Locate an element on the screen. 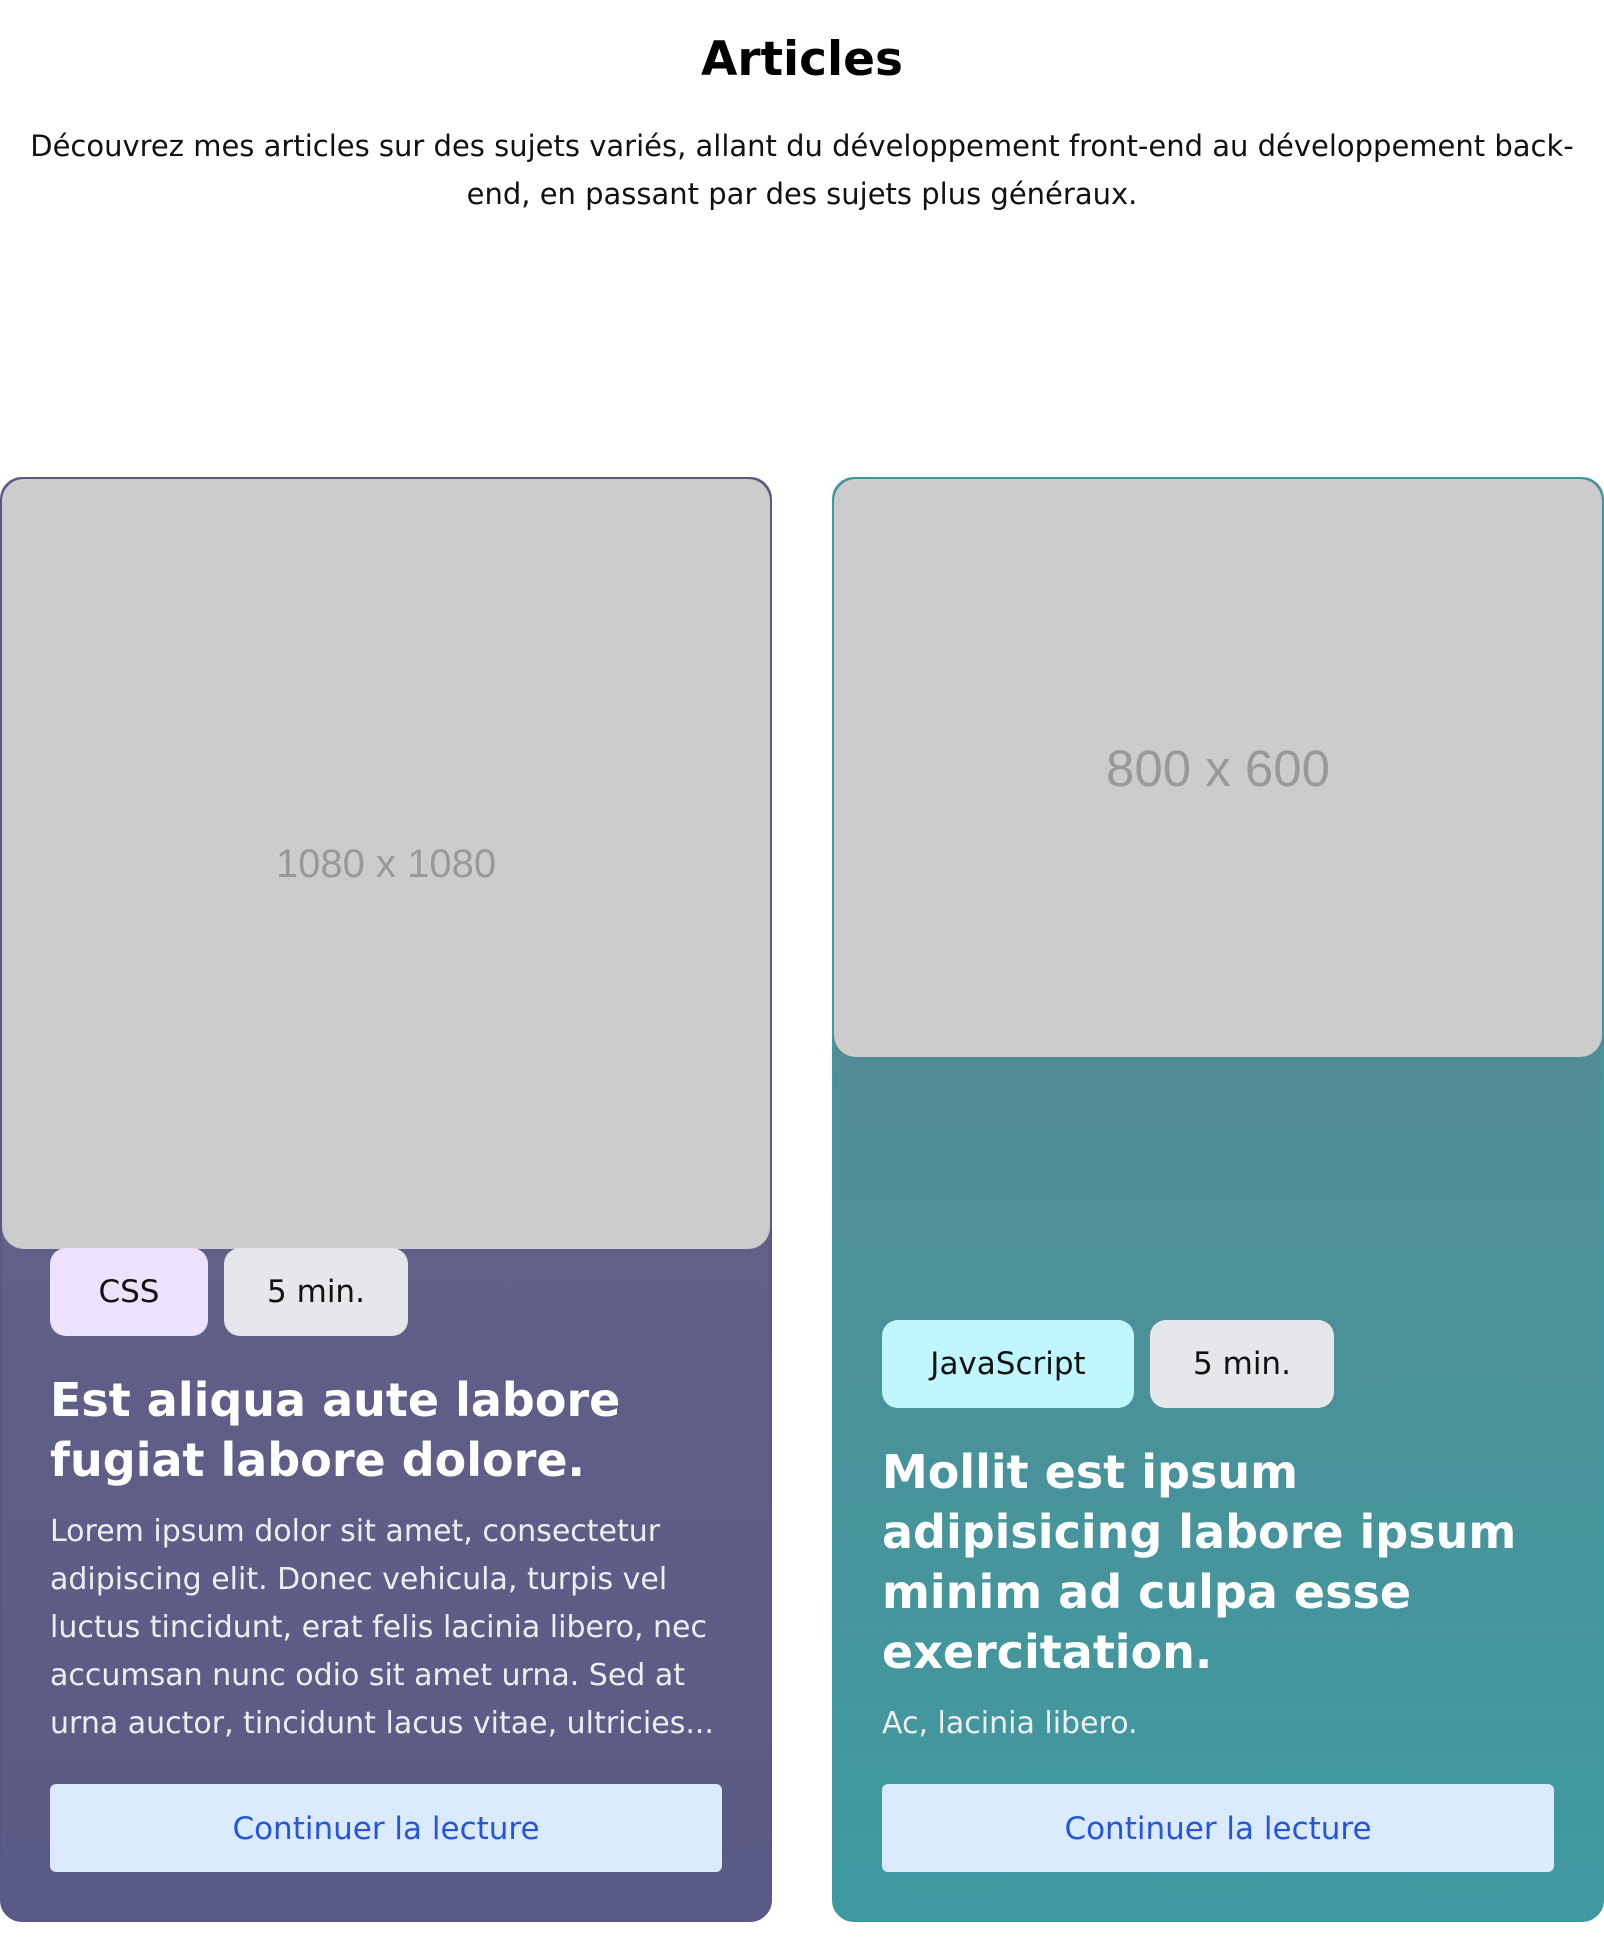 The width and height of the screenshot is (1604, 1954). tag-list: JavaScript 5 min. is located at coordinates (1218, 1364).